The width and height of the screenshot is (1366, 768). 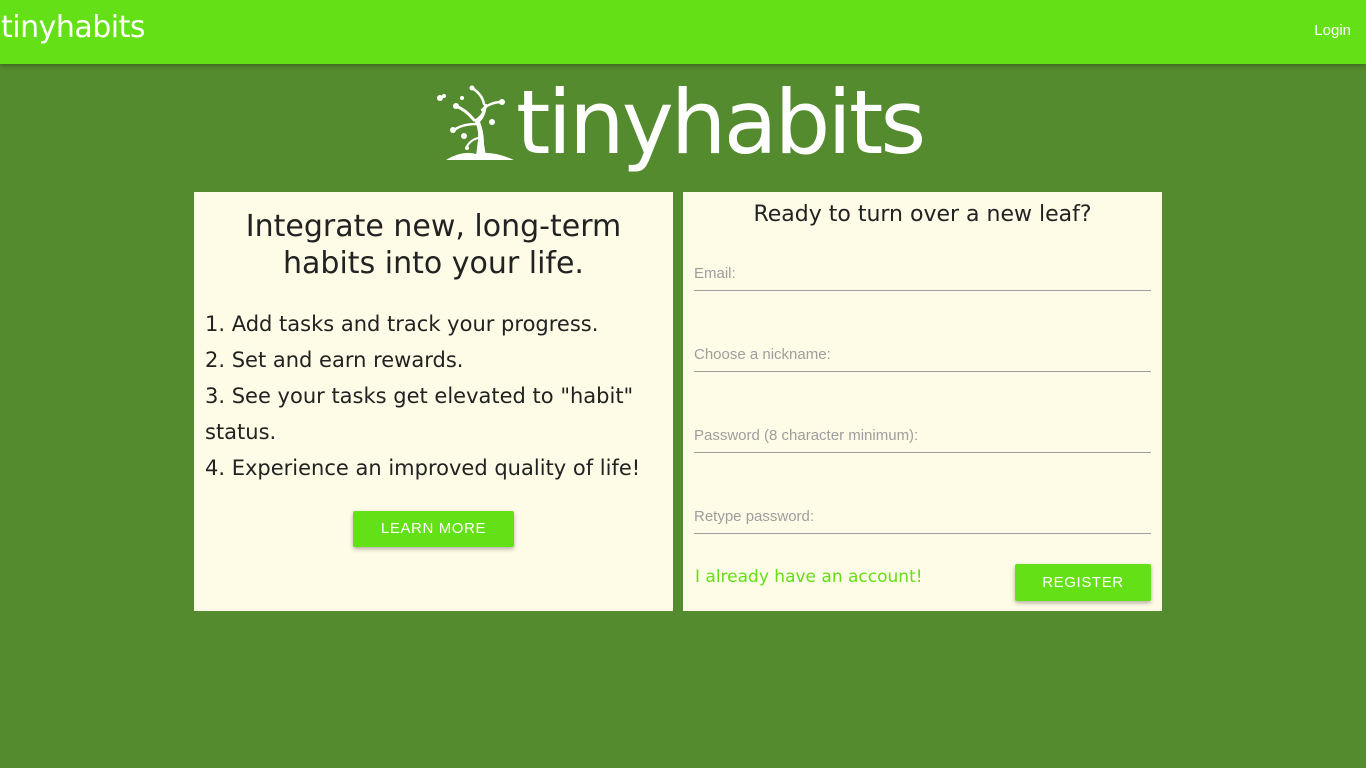 I want to click on list-item: 2. Set and earn rewards., so click(x=334, y=360).